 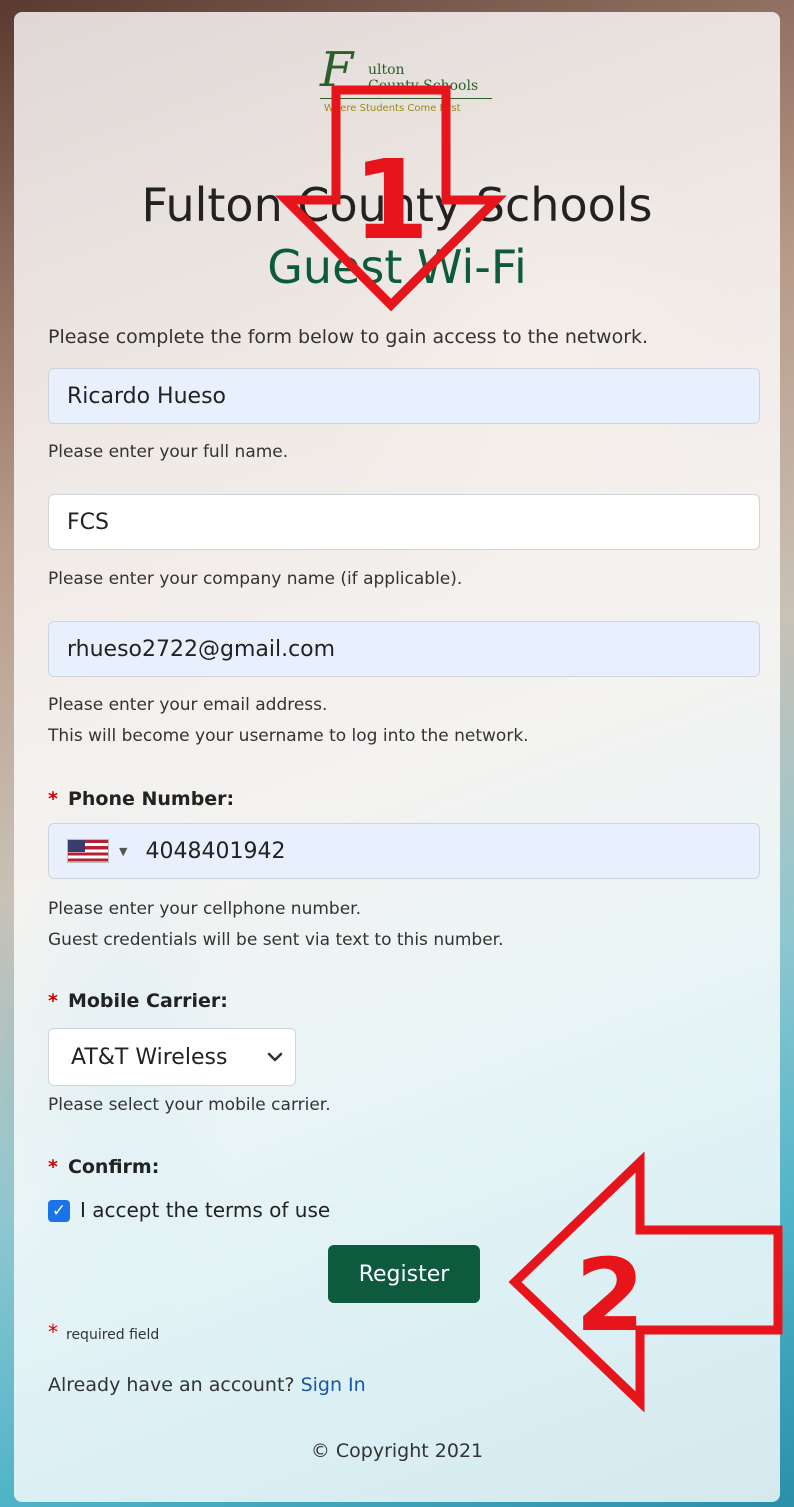 What do you see at coordinates (610, 1295) in the screenshot?
I see `annotation-number-2: 2` at bounding box center [610, 1295].